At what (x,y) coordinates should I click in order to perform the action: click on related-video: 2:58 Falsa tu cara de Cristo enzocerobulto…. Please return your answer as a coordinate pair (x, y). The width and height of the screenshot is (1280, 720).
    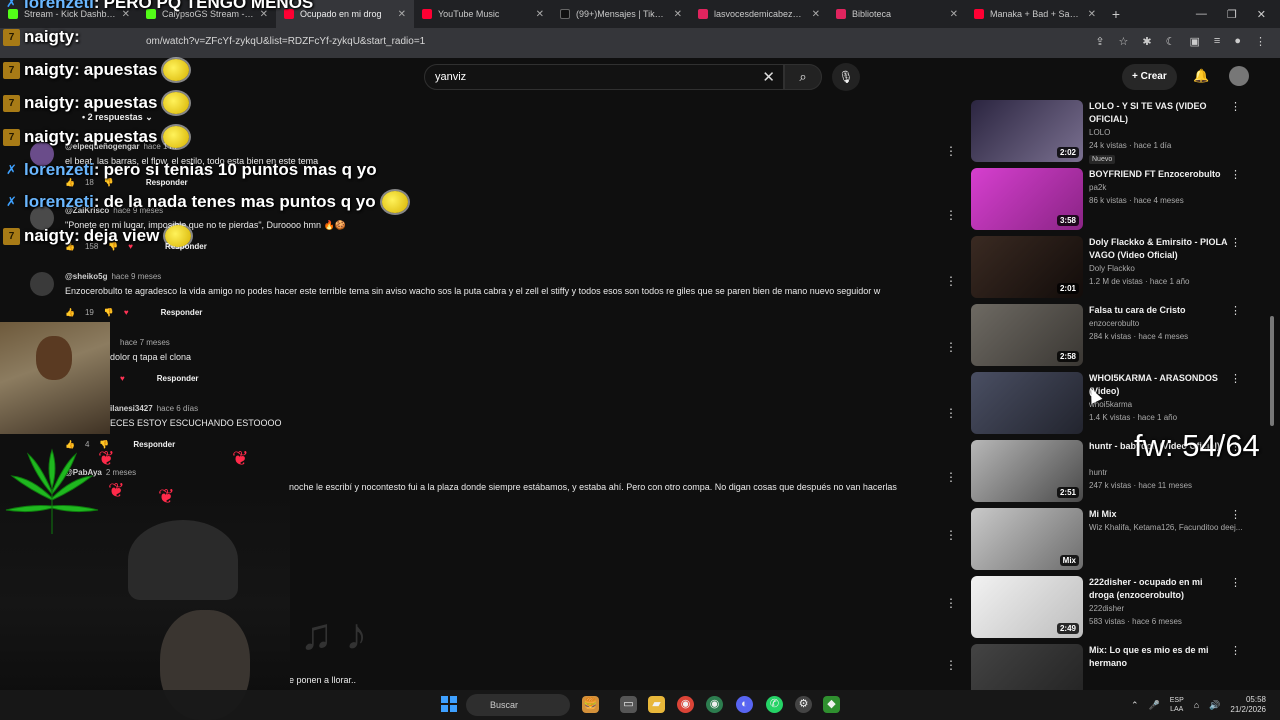
    Looking at the image, I should click on (1110, 334).